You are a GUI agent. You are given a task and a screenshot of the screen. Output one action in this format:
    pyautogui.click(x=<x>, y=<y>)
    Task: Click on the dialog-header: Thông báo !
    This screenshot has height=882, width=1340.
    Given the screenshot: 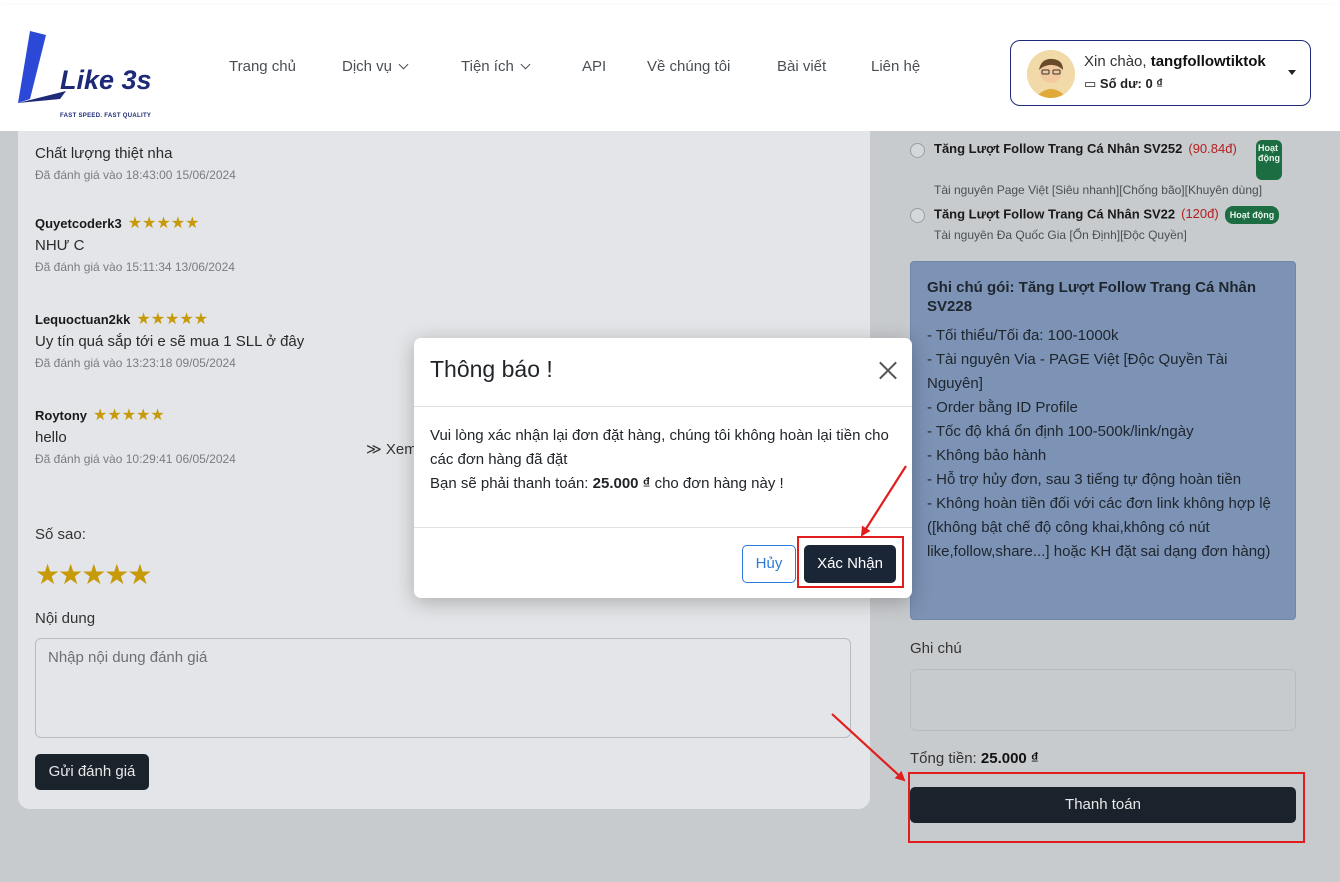 What is the action you would take?
    pyautogui.click(x=663, y=372)
    